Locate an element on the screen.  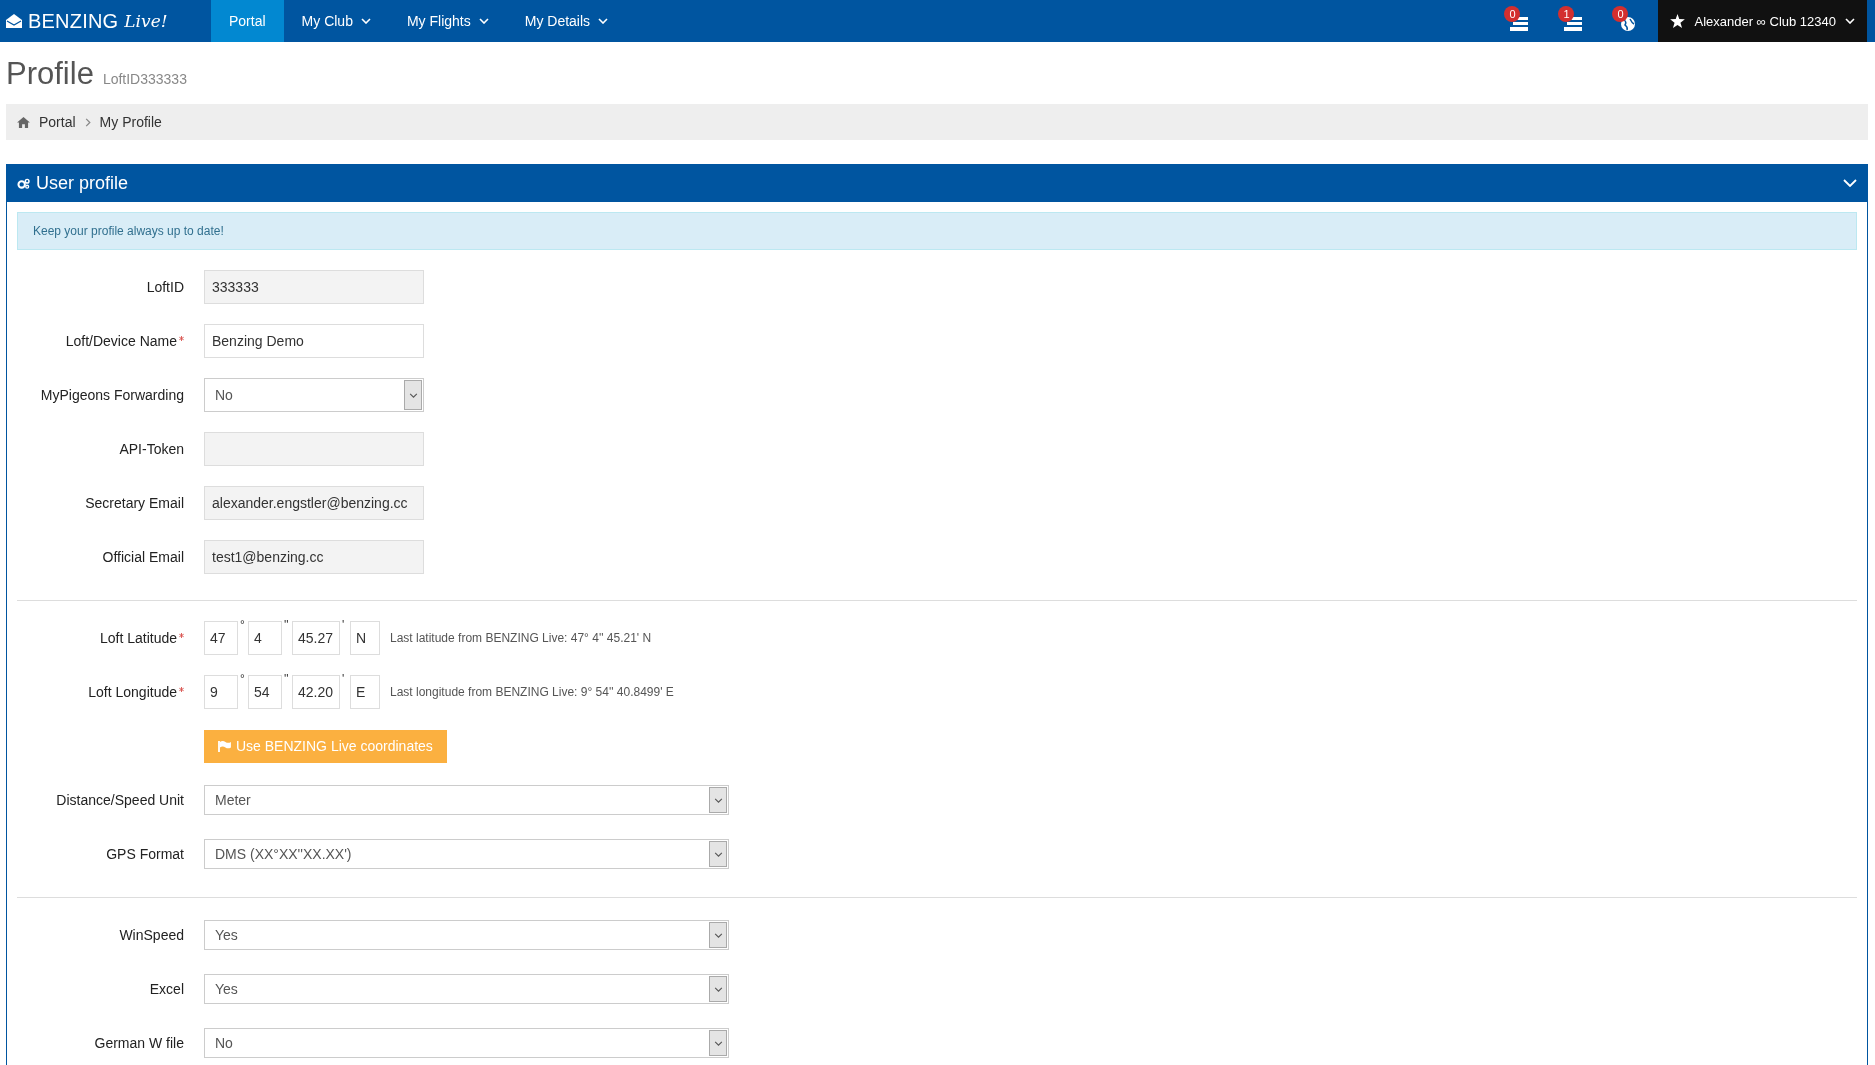
gears-icon is located at coordinates (23, 183).